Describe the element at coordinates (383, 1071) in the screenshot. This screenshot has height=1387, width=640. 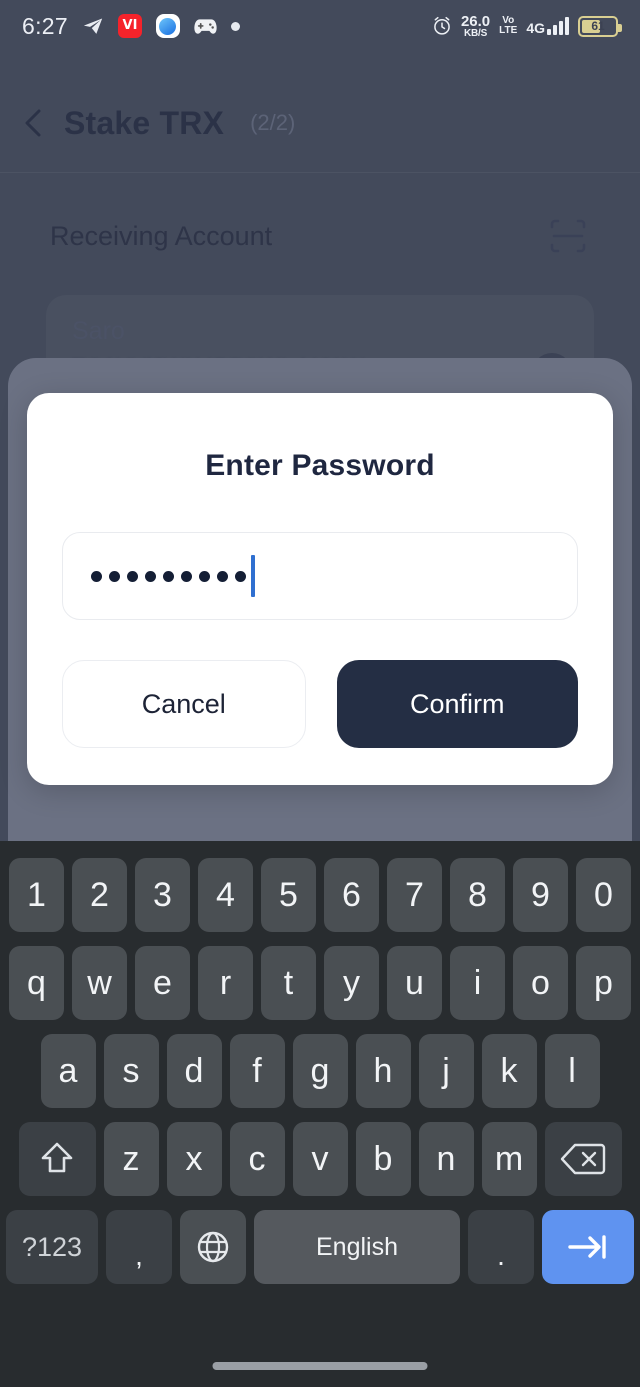
I see `key-h: h` at that location.